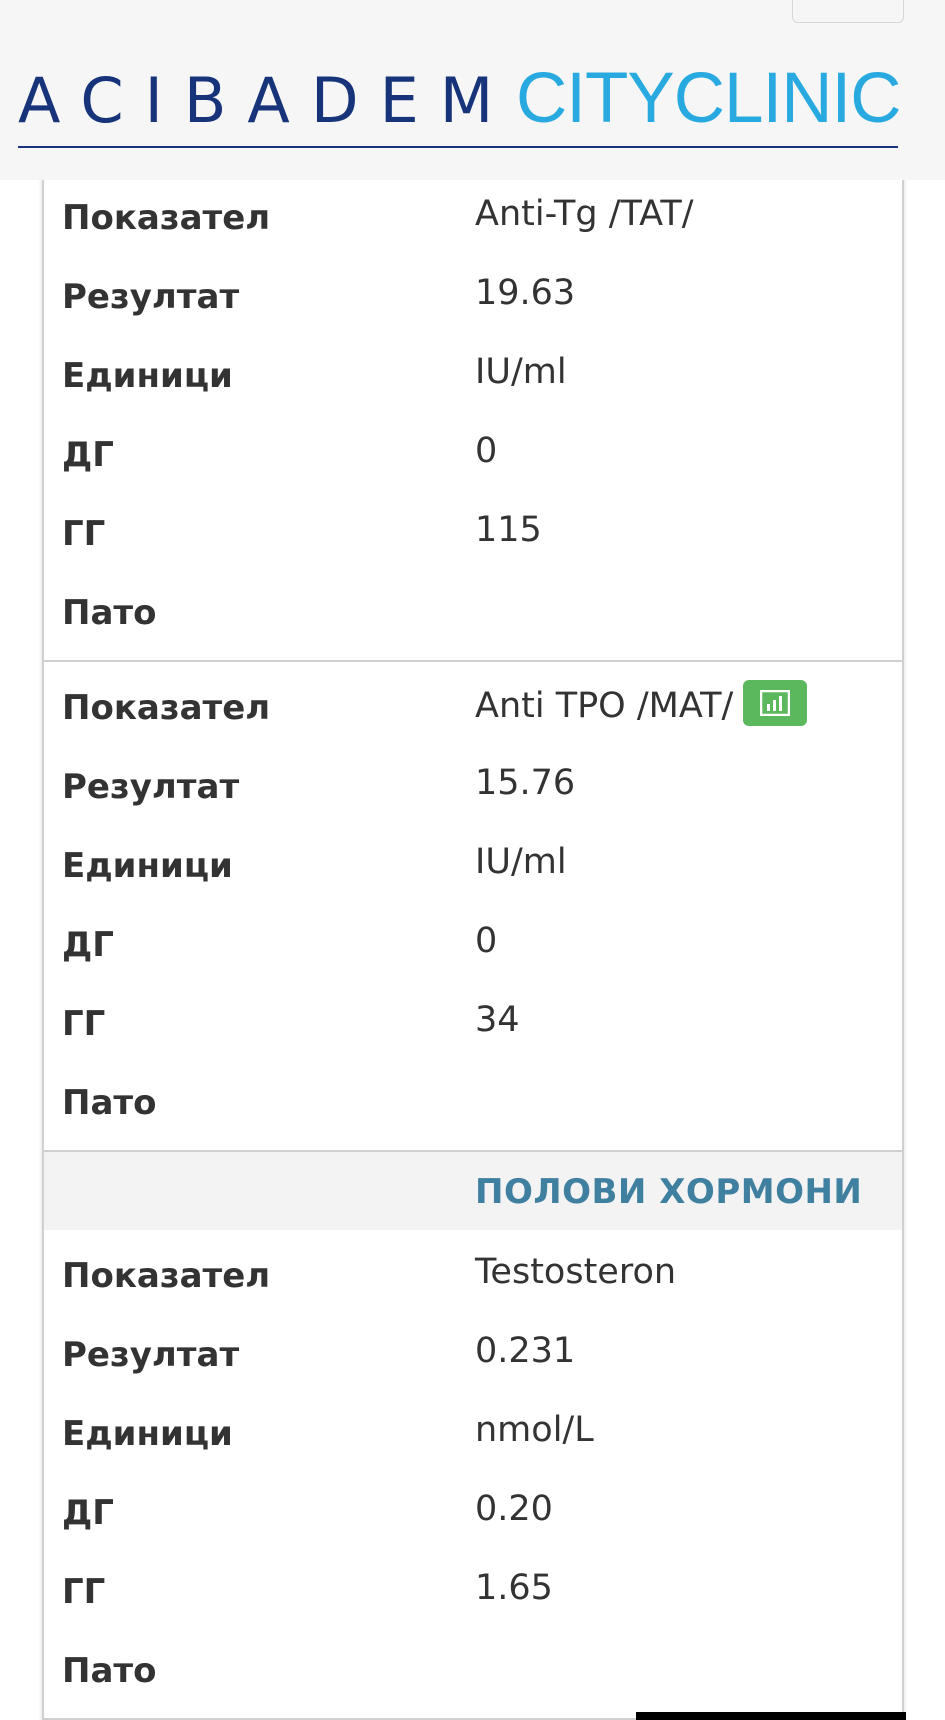 The height and width of the screenshot is (1720, 945). Describe the element at coordinates (525, 783) in the screenshot. I see `value-result: 15.76` at that location.